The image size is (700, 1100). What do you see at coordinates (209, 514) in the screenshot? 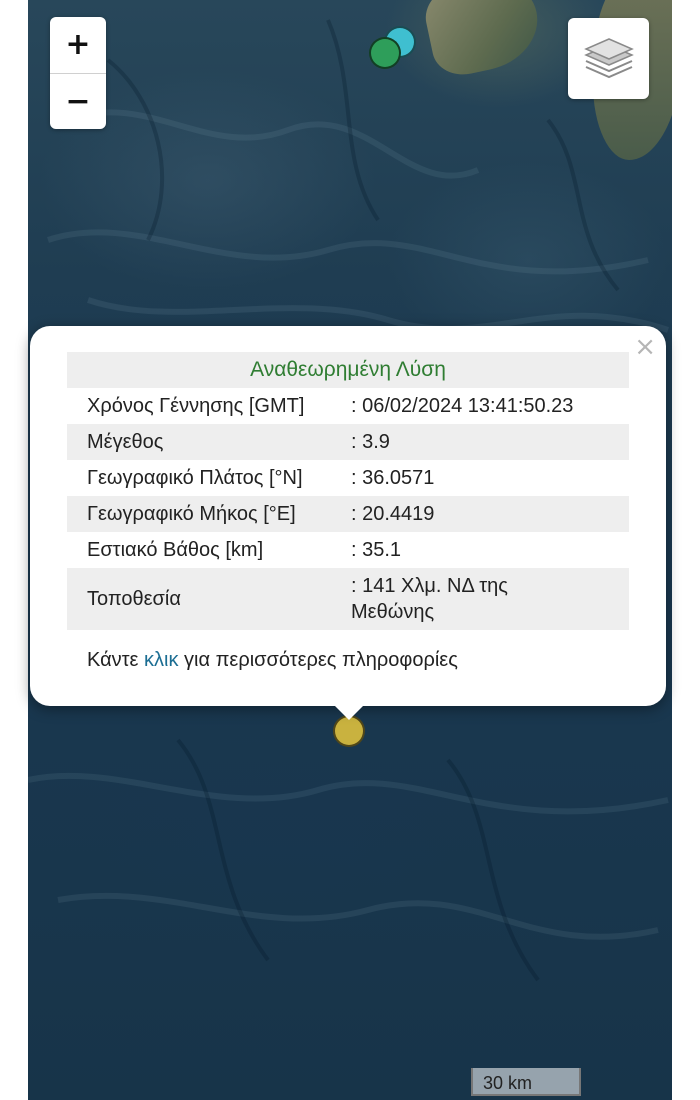
I see `row-label: Γεωγραφικό Μήκος [°E]` at bounding box center [209, 514].